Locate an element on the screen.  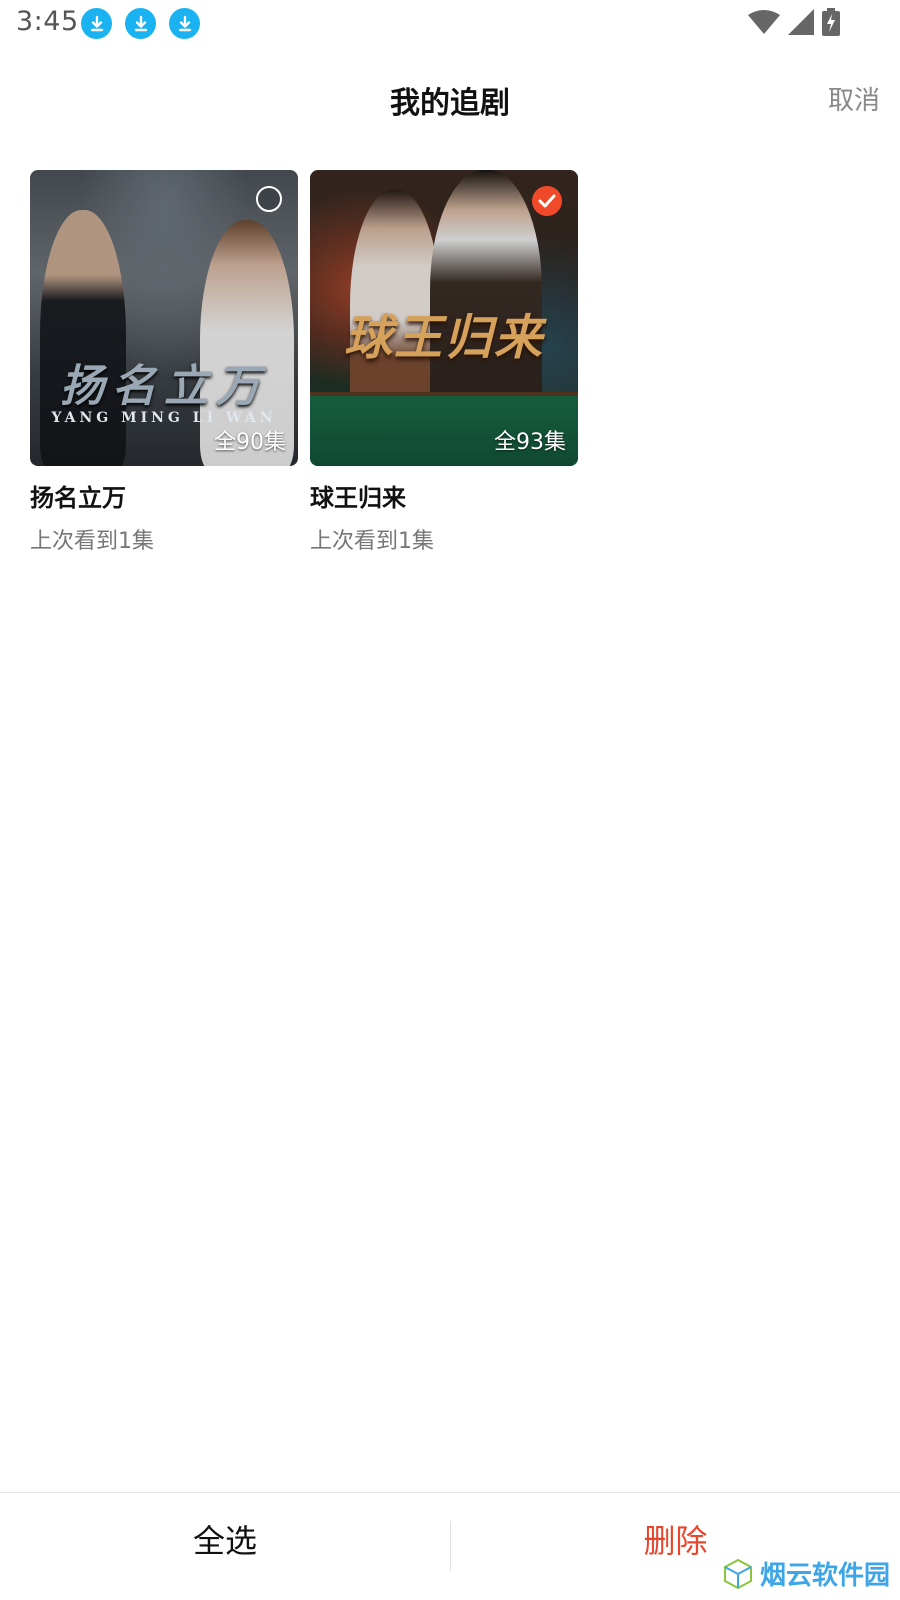
notification-icons is located at coordinates (140, 23).